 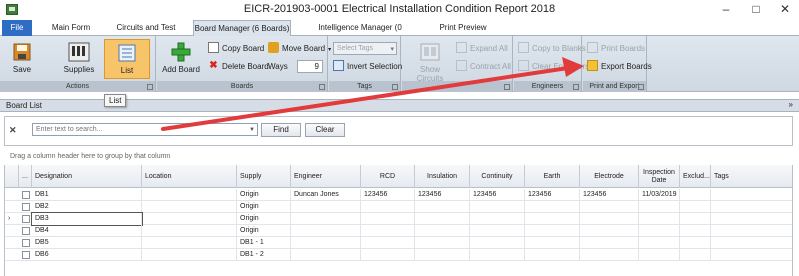 I want to click on clear-engineers-button: Clear Engineers, so click(x=553, y=66).